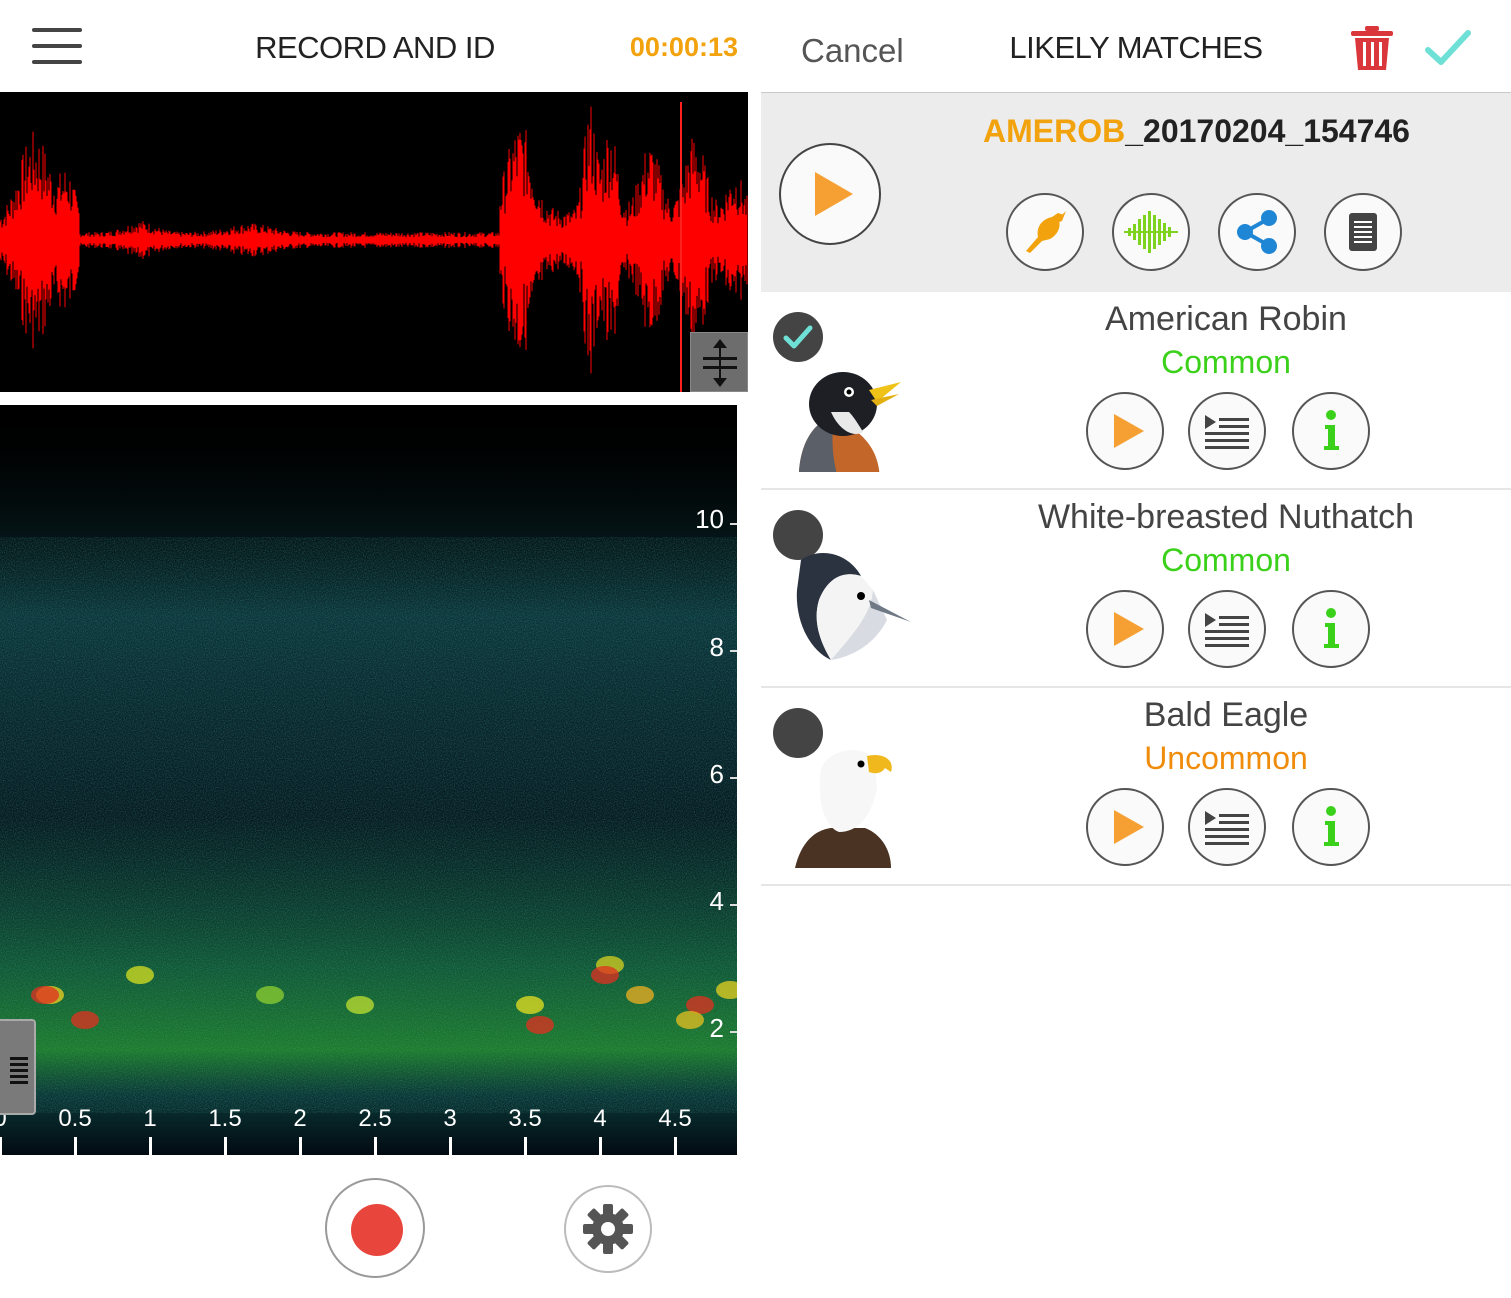 The image size is (1511, 1298). What do you see at coordinates (1448, 48) in the screenshot?
I see `confirm-check-icon` at bounding box center [1448, 48].